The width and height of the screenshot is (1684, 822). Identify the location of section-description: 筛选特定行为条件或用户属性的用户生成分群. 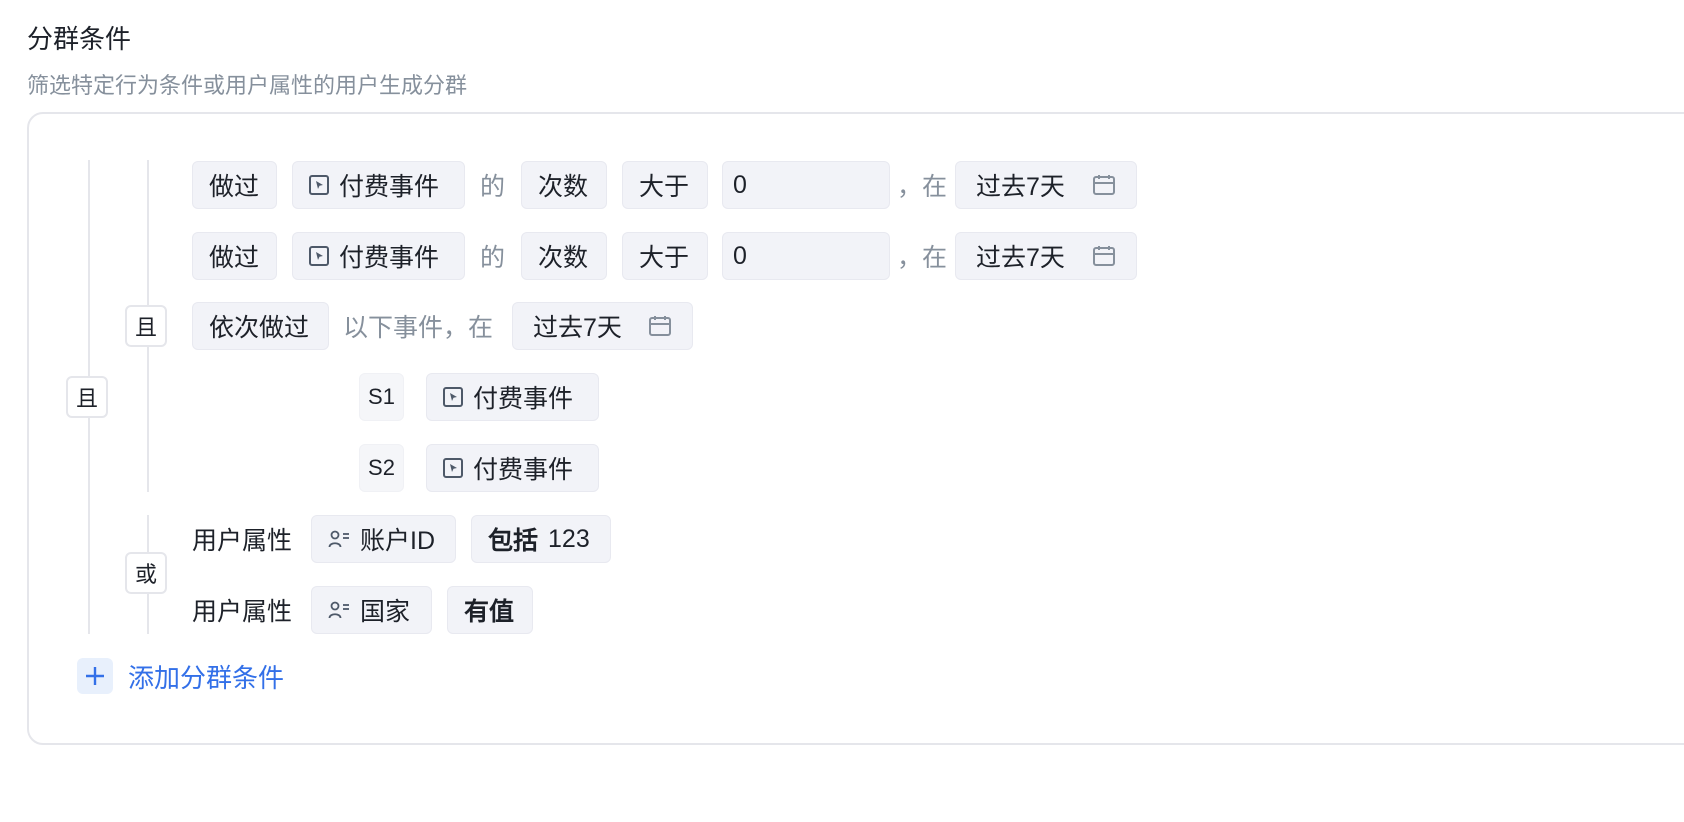
(247, 85).